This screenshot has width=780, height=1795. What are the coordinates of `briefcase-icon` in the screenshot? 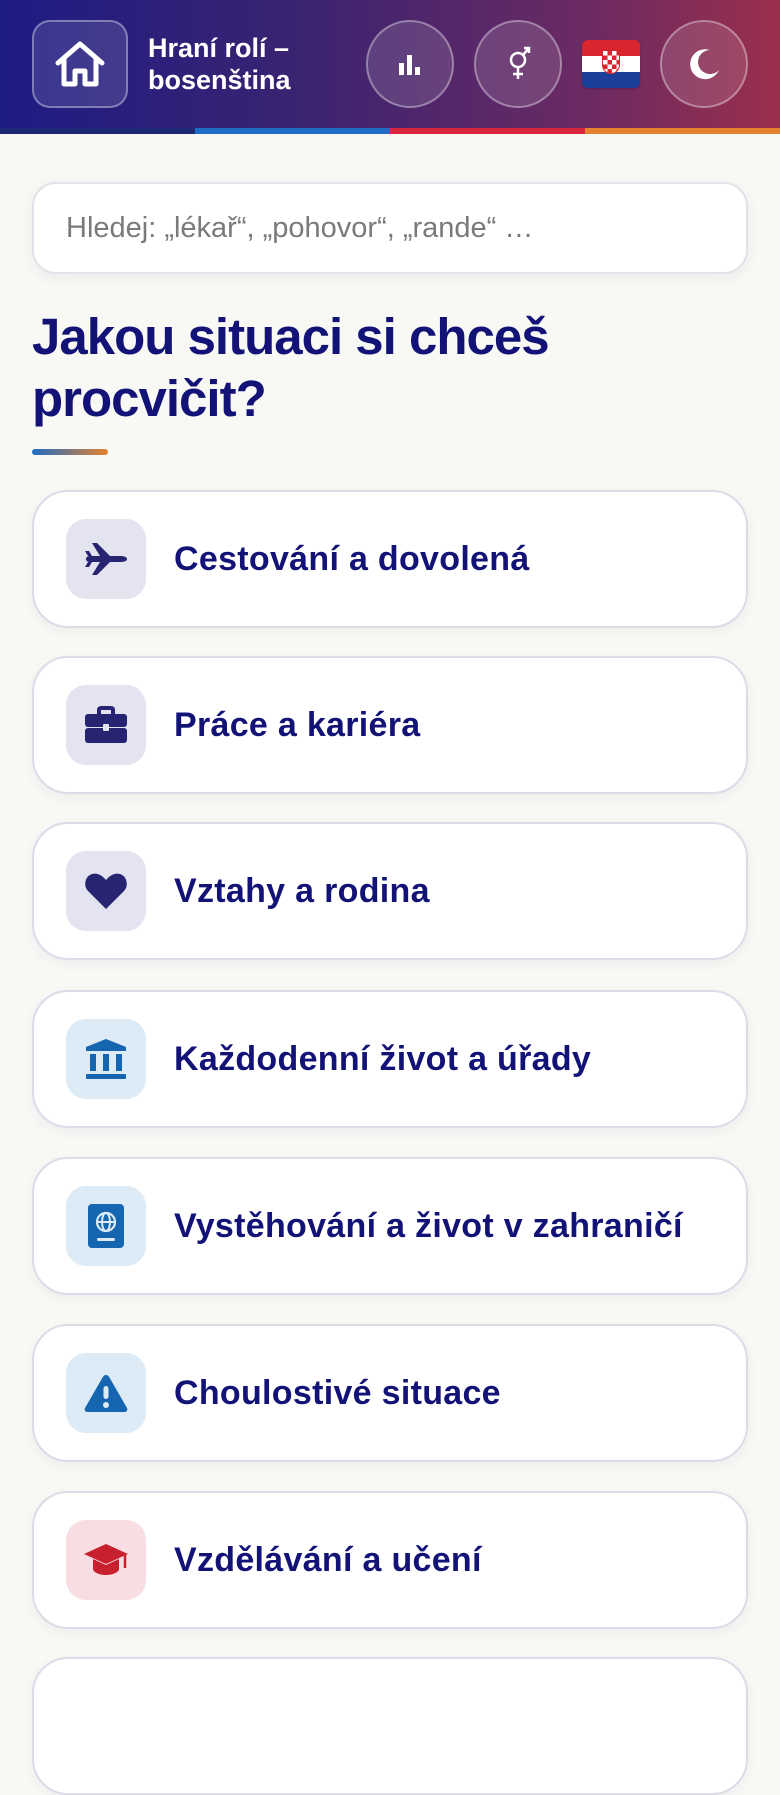 It's located at (106, 724).